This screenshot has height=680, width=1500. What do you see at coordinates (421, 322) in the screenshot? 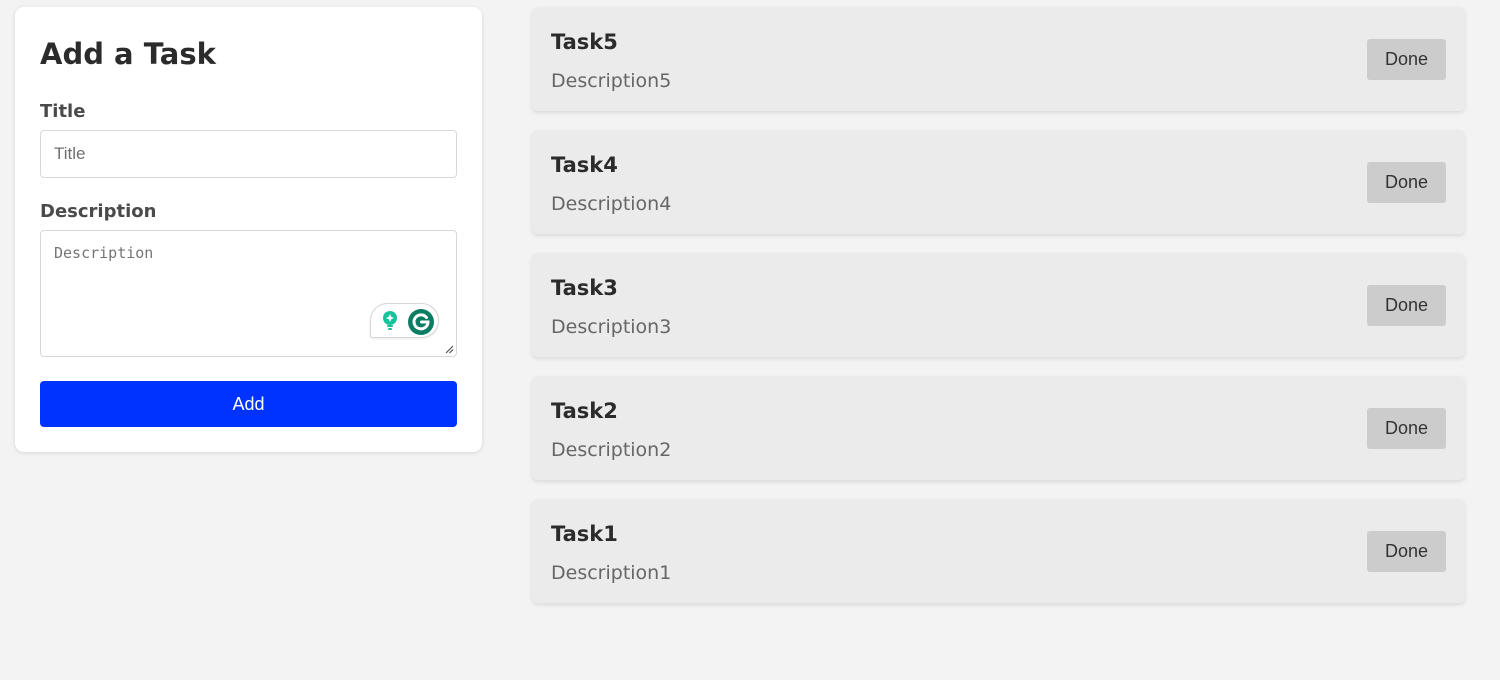
I see `grammarly-icon` at bounding box center [421, 322].